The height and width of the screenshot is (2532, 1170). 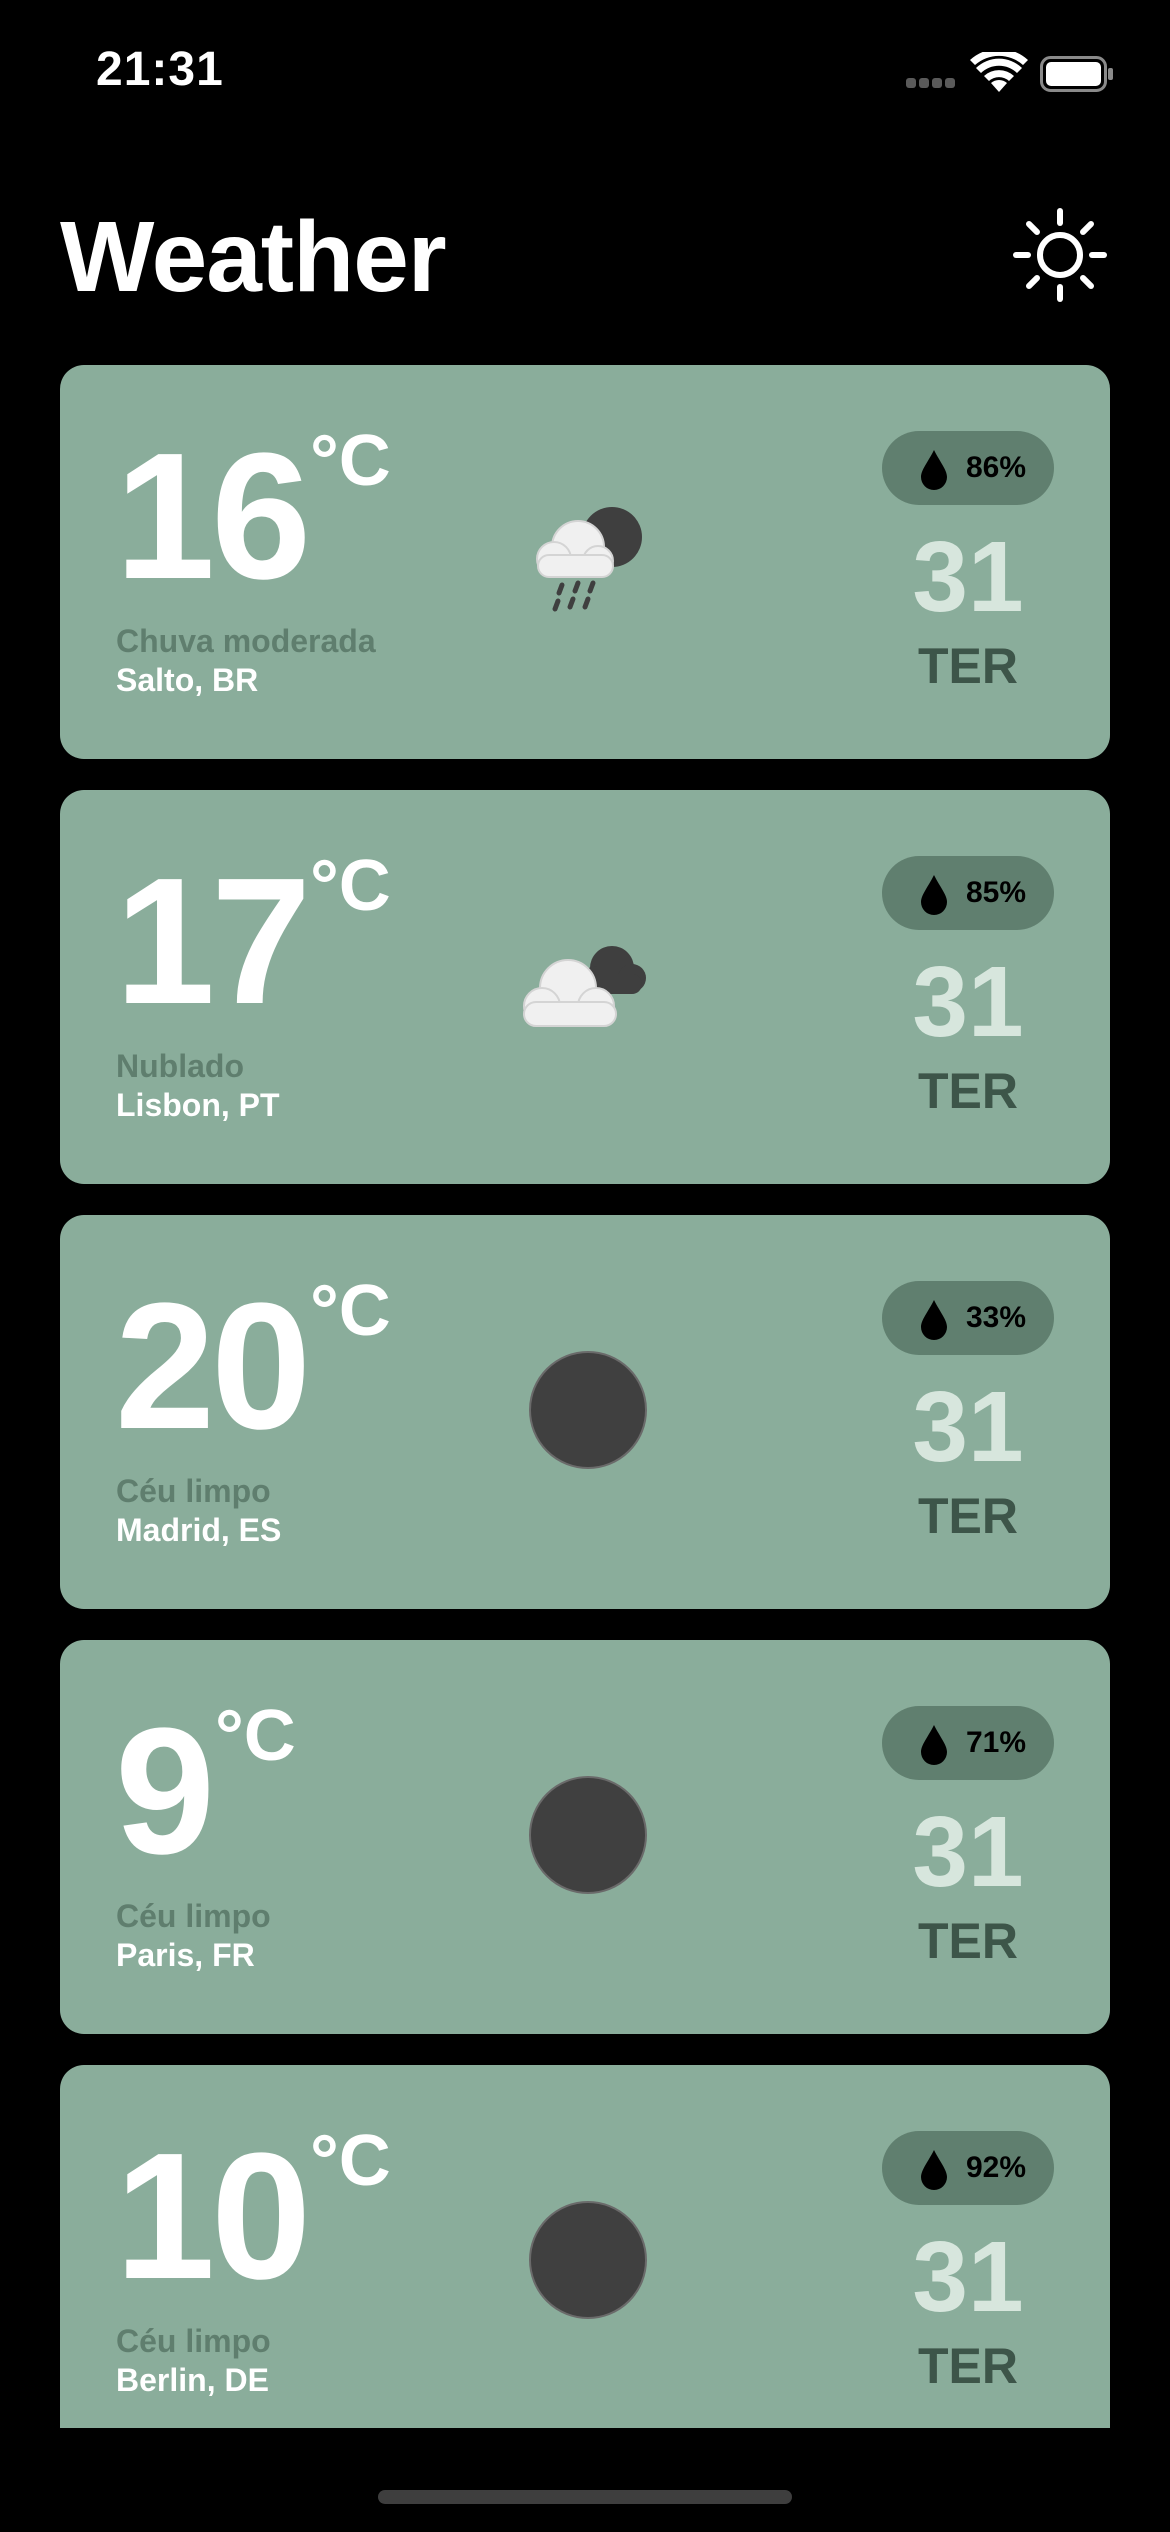 I want to click on cloudy-icon, so click(x=584, y=986).